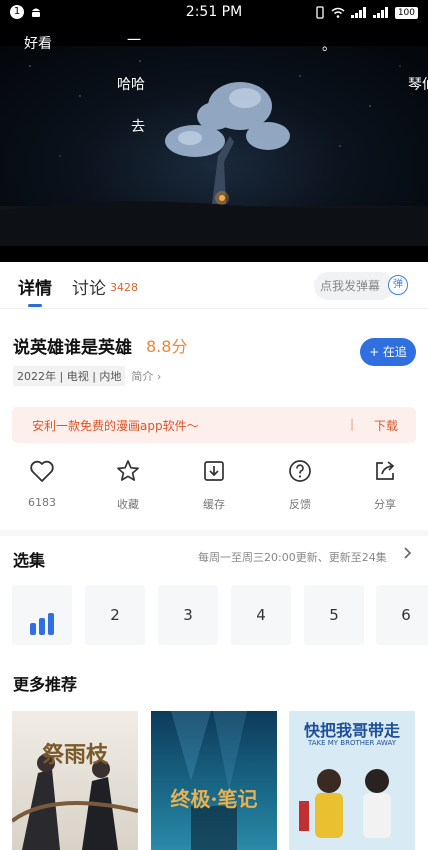 The width and height of the screenshot is (428, 850). Describe the element at coordinates (354, 286) in the screenshot. I see `danmaku-input: 点我发弹幕` at that location.